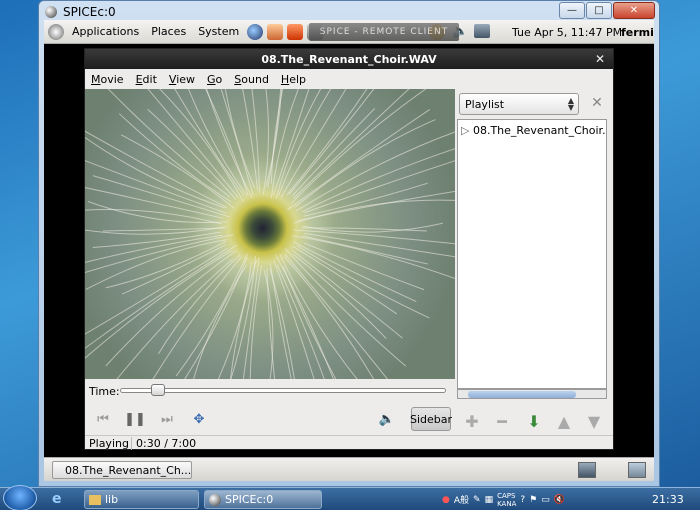 This screenshot has height=510, width=700. What do you see at coordinates (477, 500) in the screenshot?
I see `ime-tools-icon: ✎` at bounding box center [477, 500].